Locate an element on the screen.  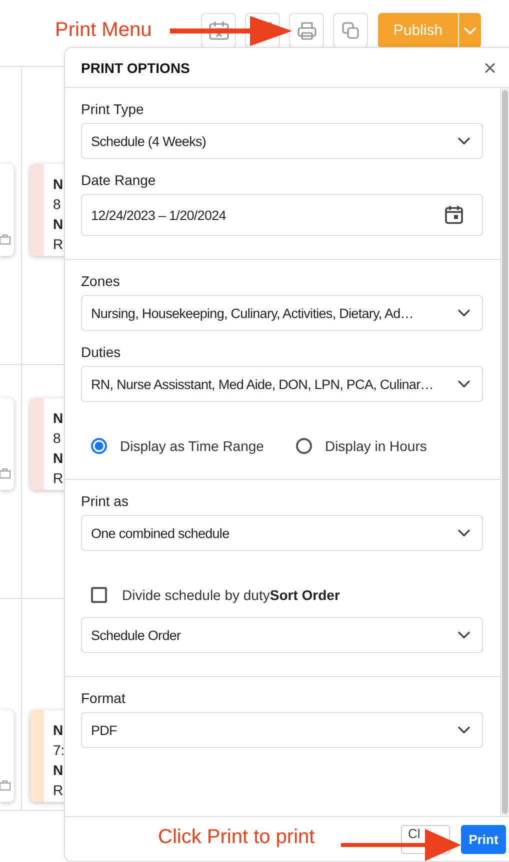
annotation-text: Click Print to print is located at coordinates (236, 837).